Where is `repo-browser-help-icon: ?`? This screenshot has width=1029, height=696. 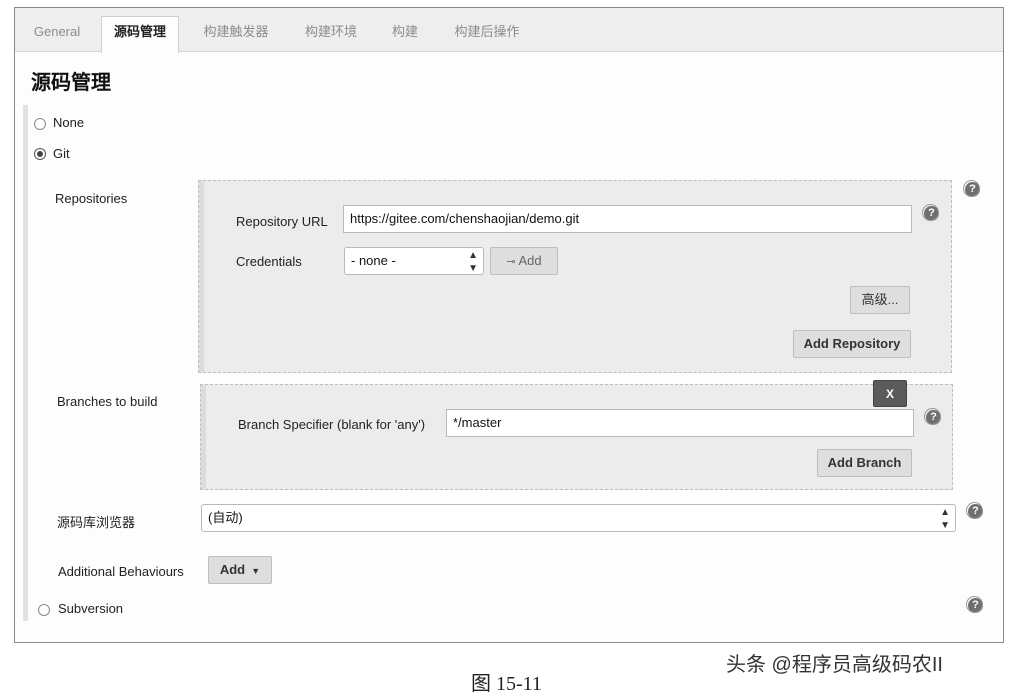
repo-browser-help-icon: ? is located at coordinates (974, 510).